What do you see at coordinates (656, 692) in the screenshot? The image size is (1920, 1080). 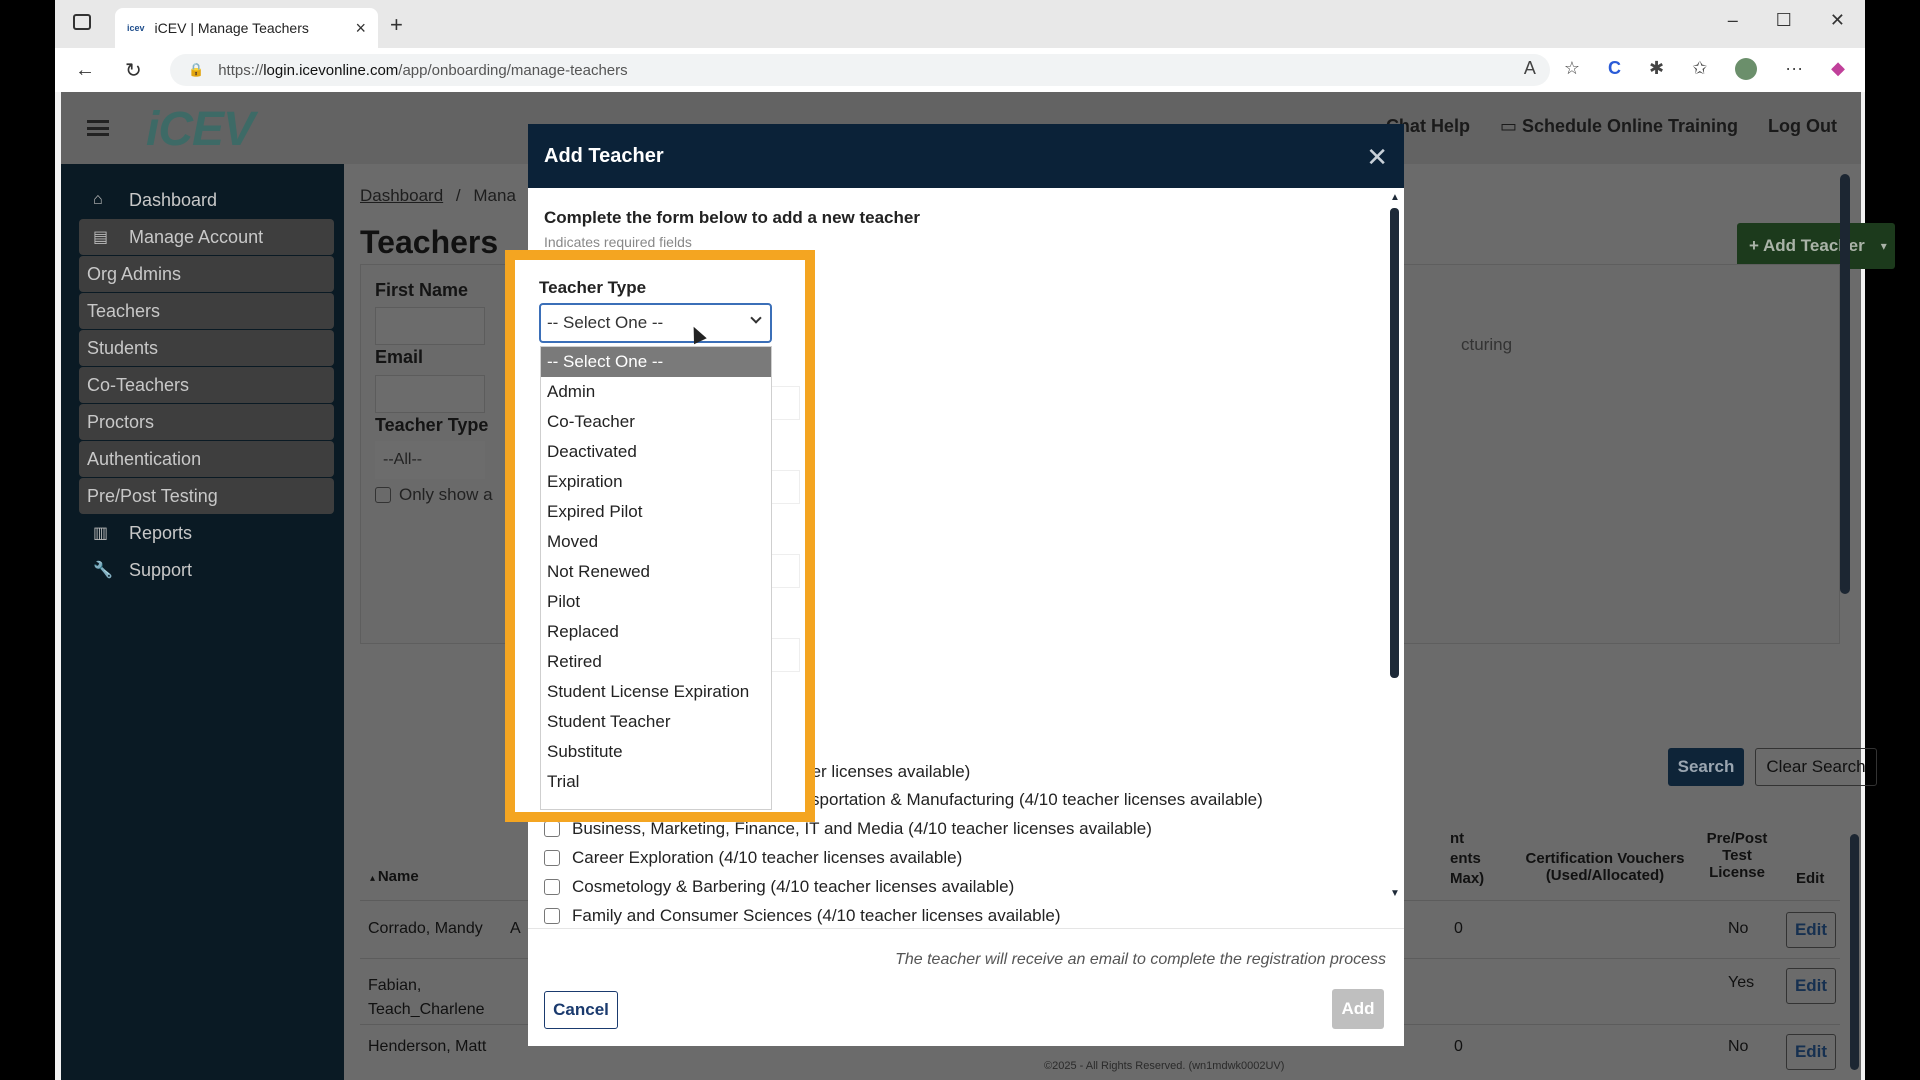 I see `option-student-license-expiration: Student License Expiration` at bounding box center [656, 692].